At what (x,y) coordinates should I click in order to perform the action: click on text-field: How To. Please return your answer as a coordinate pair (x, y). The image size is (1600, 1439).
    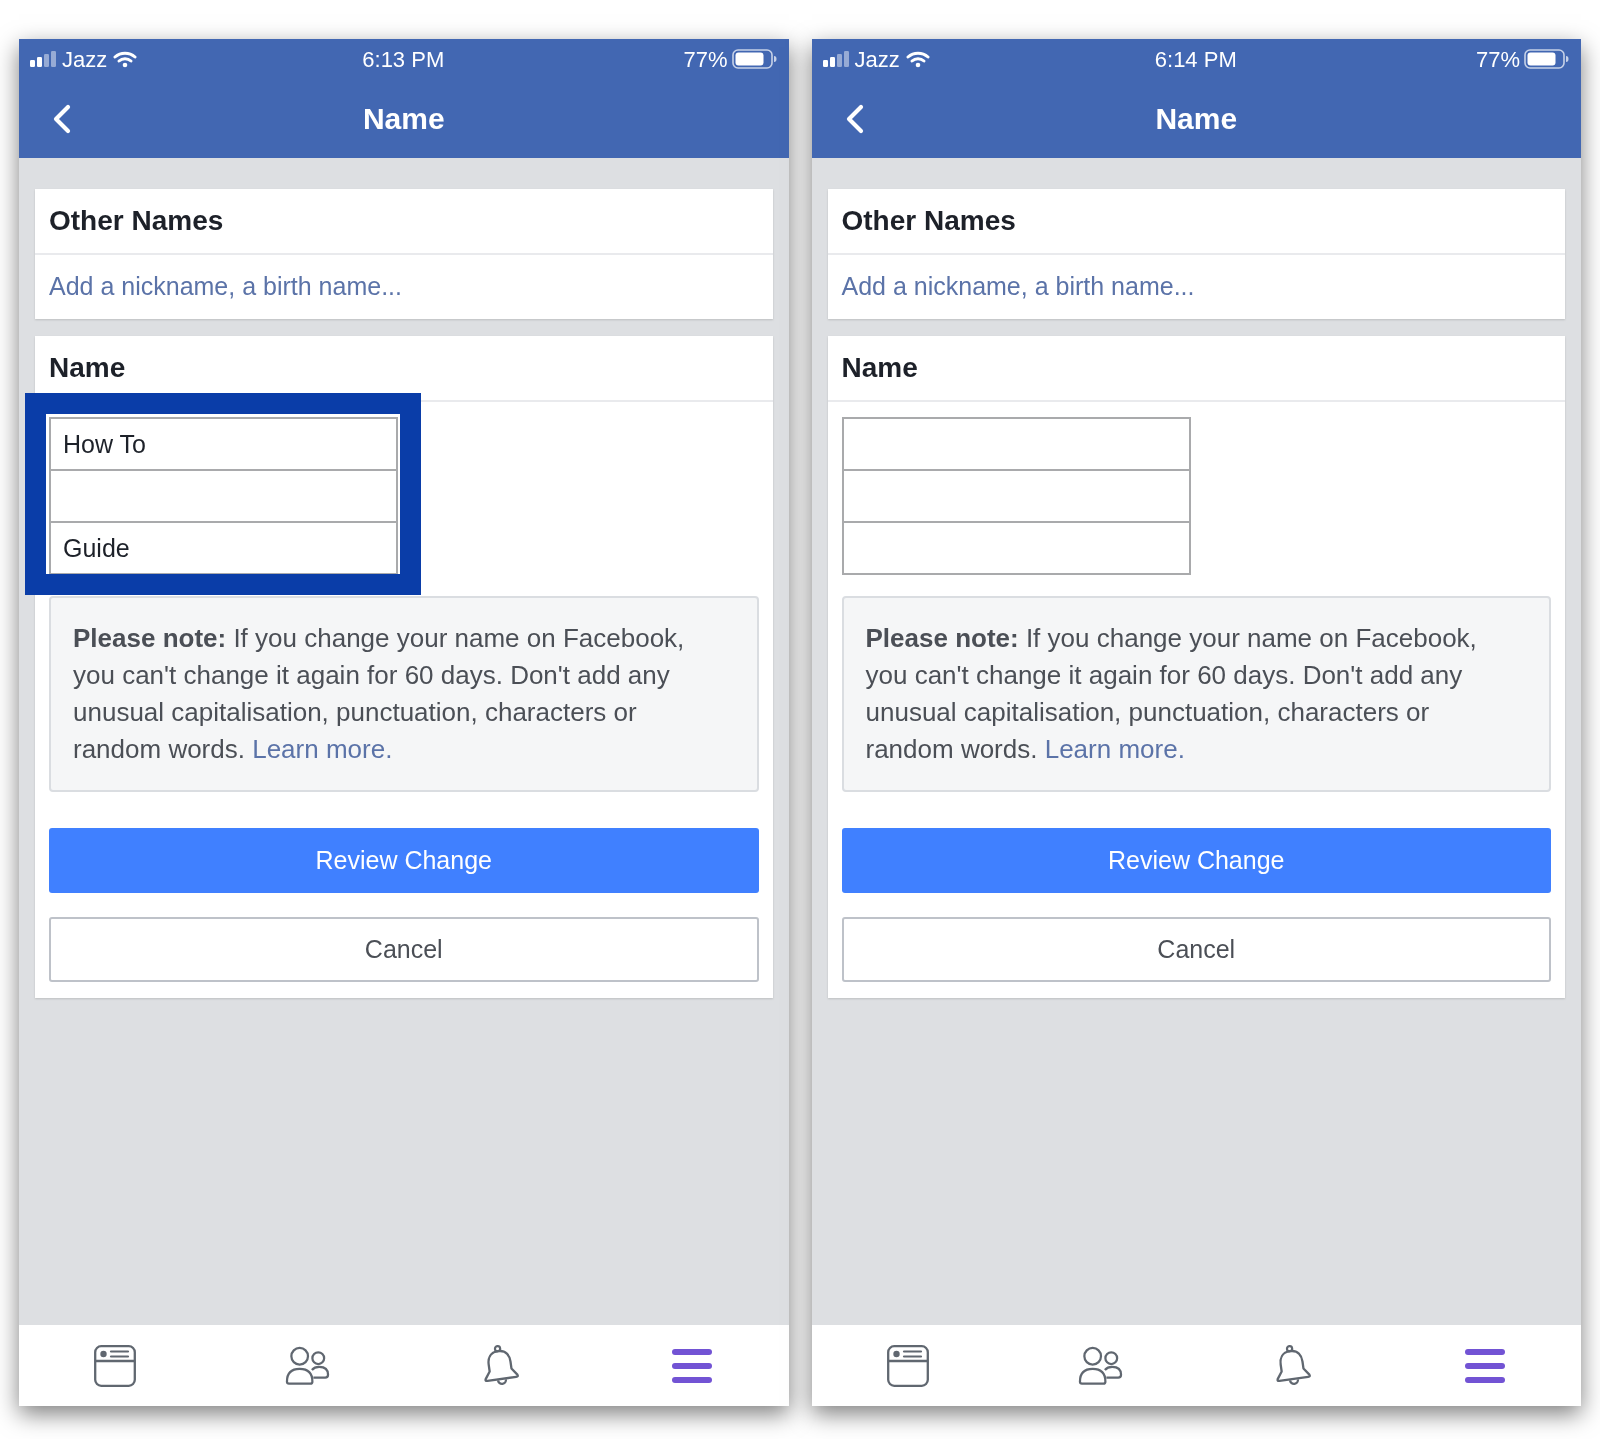
    Looking at the image, I should click on (223, 444).